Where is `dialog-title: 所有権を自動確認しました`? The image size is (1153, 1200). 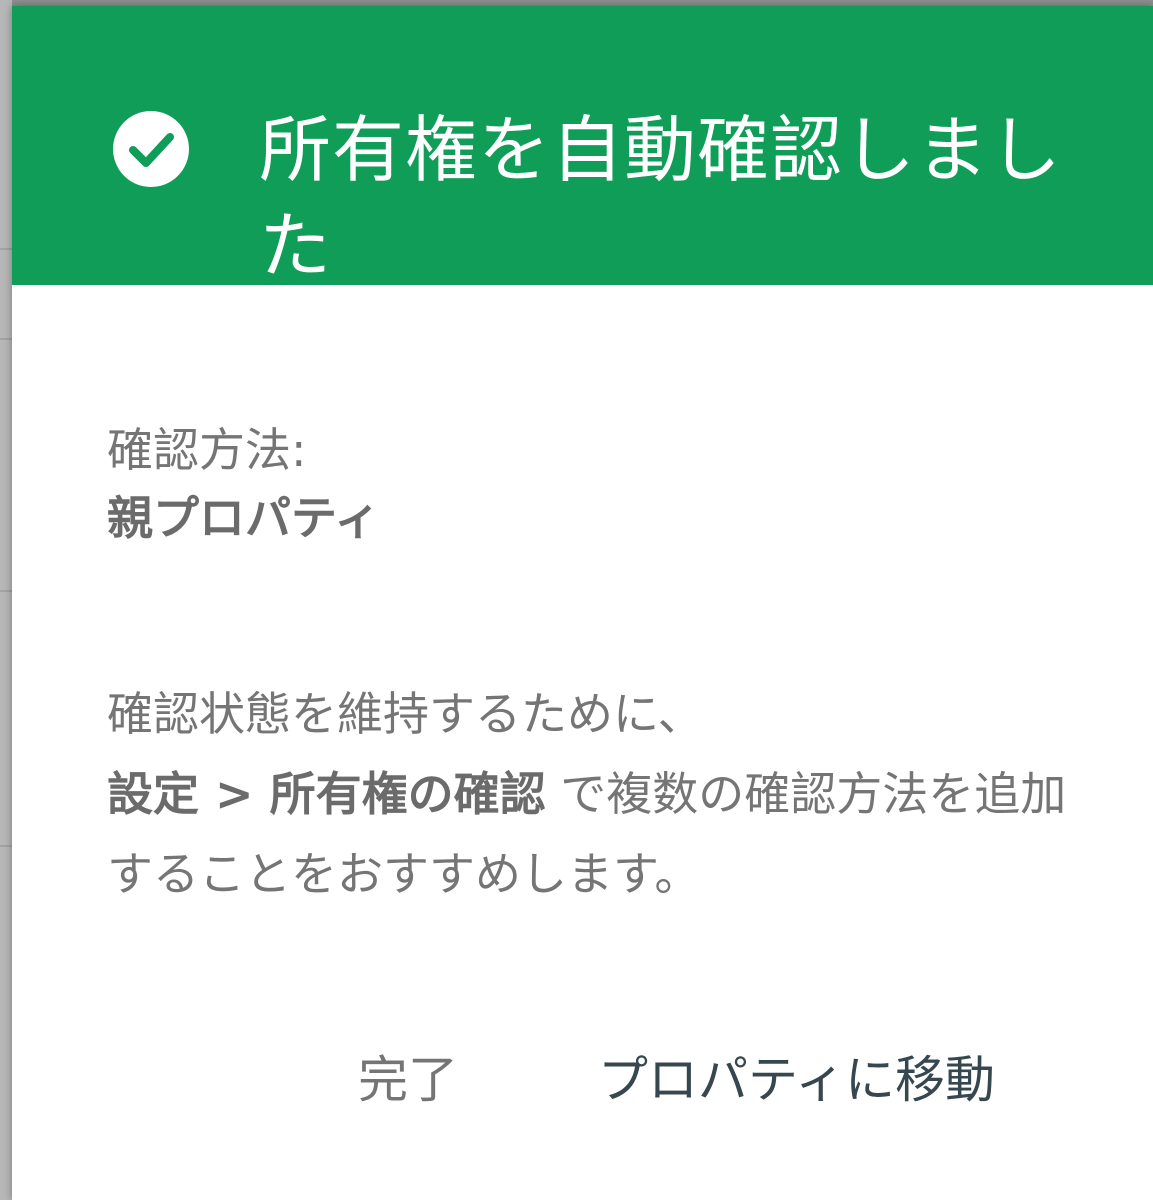
dialog-title: 所有権を自動確認しました is located at coordinates (661, 198).